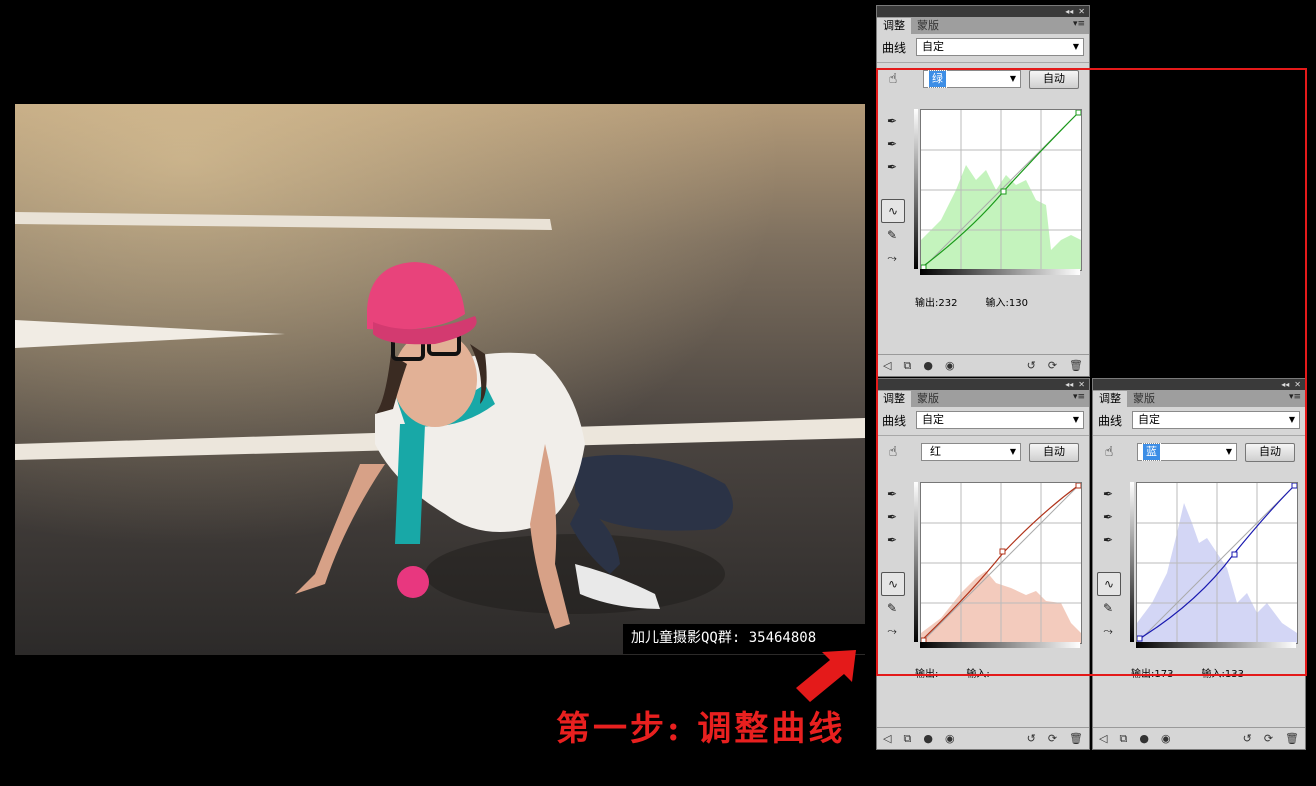 Image resolution: width=1316 pixels, height=786 pixels. I want to click on tab-adjustments: 调整, so click(894, 26).